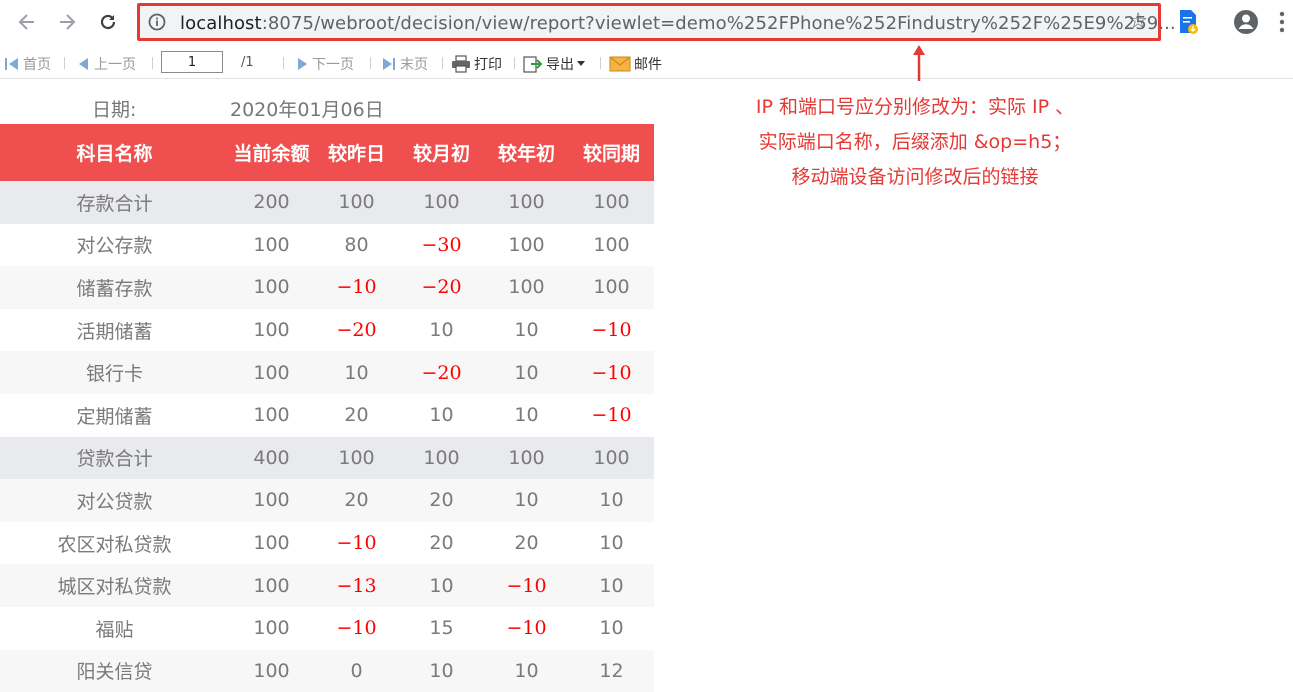 The width and height of the screenshot is (1293, 692). Describe the element at coordinates (327, 152) in the screenshot. I see `table-header-row: 科目名称 当前余额 较昨日 较月初 较年初 较同期` at that location.